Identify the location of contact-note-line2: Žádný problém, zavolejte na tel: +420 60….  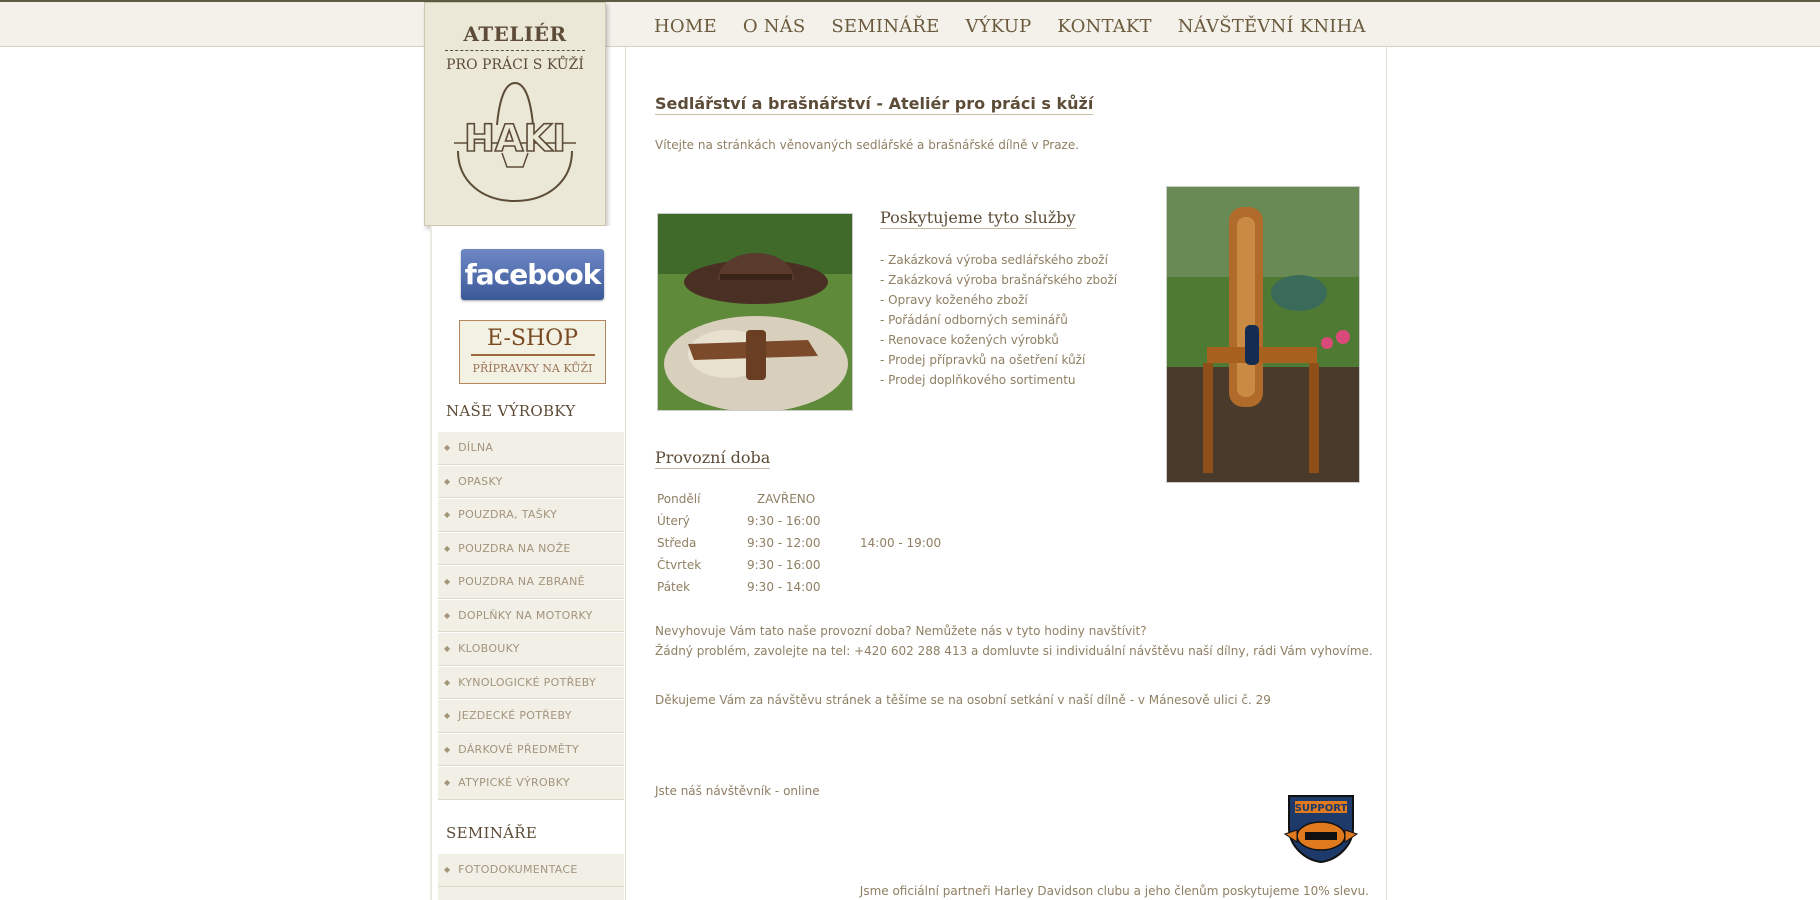
(1014, 651).